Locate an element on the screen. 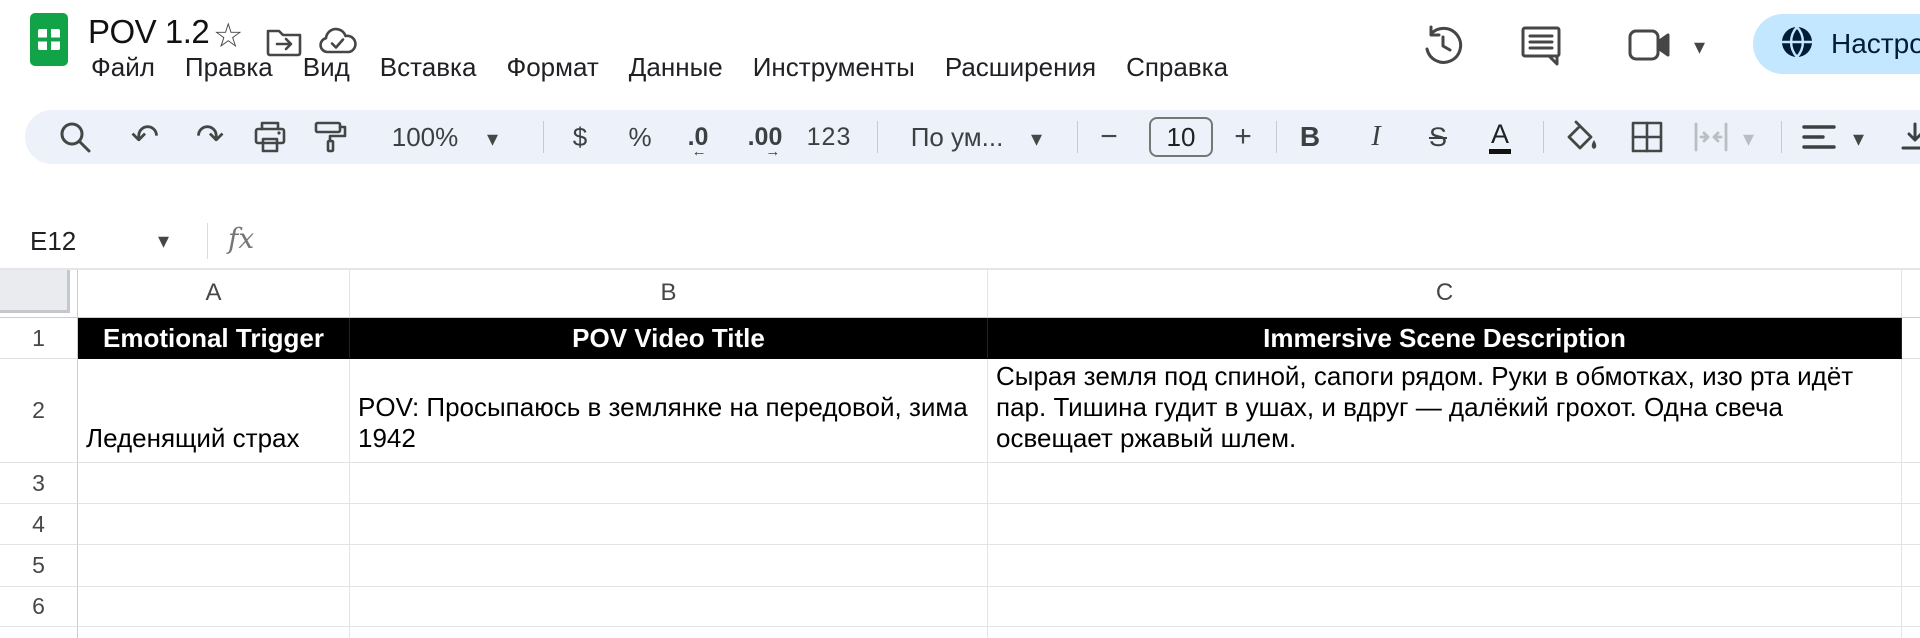  cell-C3 is located at coordinates (1445, 483).